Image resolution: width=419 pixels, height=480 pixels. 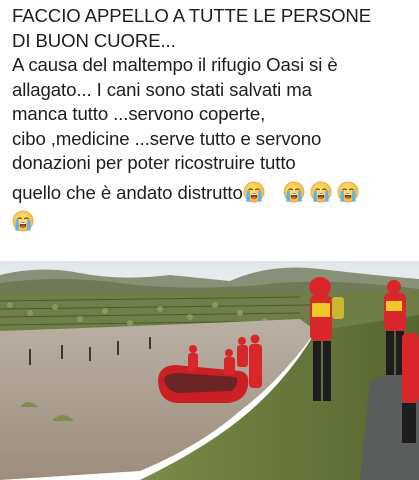 I want to click on post-line-with-emoji: quello che è andato distrutto, so click(x=212, y=193).